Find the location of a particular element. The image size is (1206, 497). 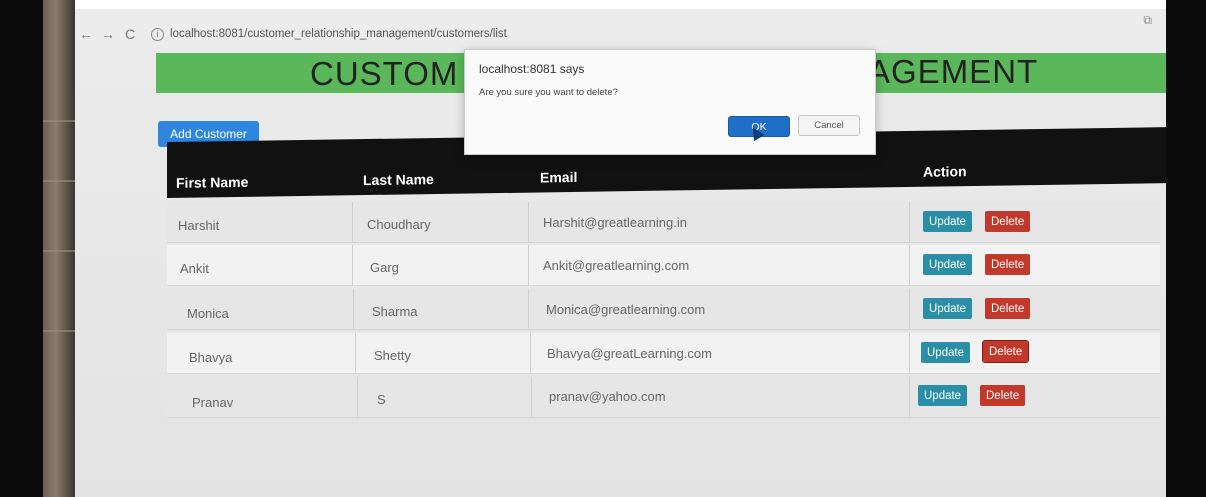

photo-letterbox-right is located at coordinates (1186, 248).